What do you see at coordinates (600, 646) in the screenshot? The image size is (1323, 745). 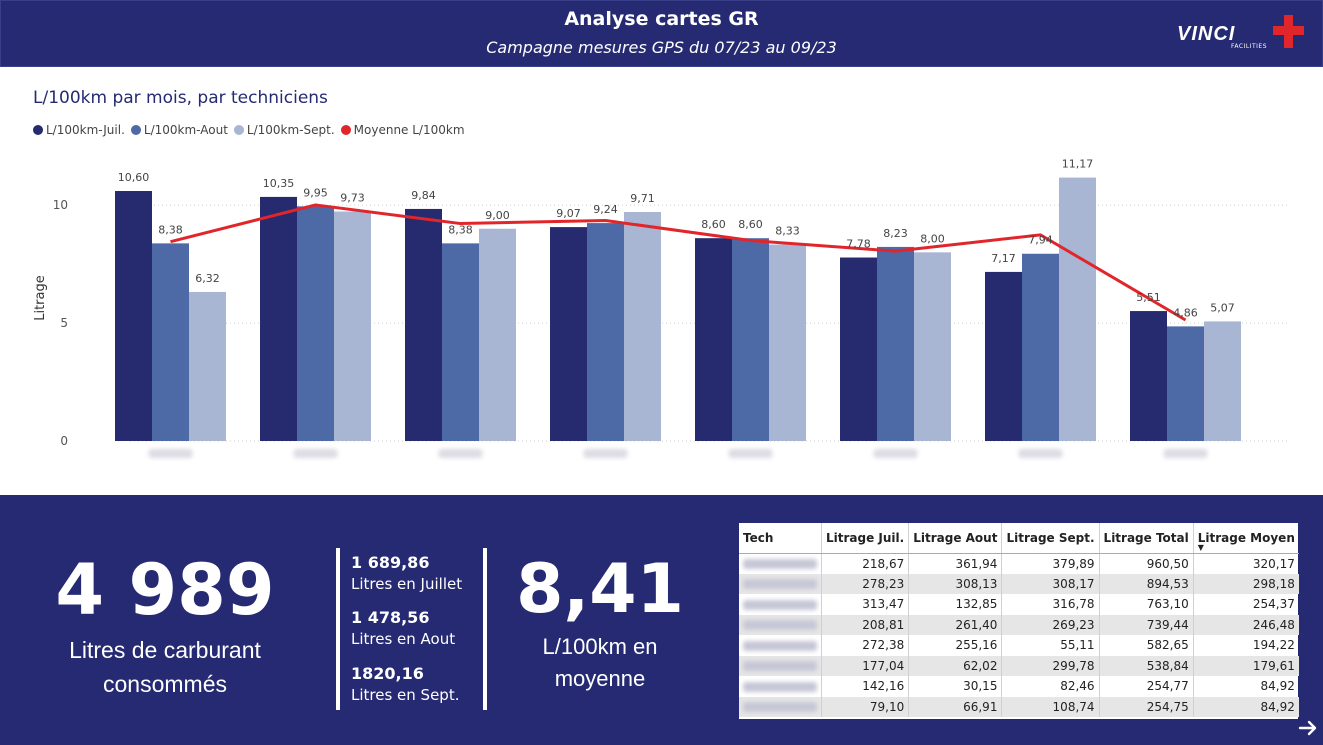 I see `average-label-line-1: L/100km en` at bounding box center [600, 646].